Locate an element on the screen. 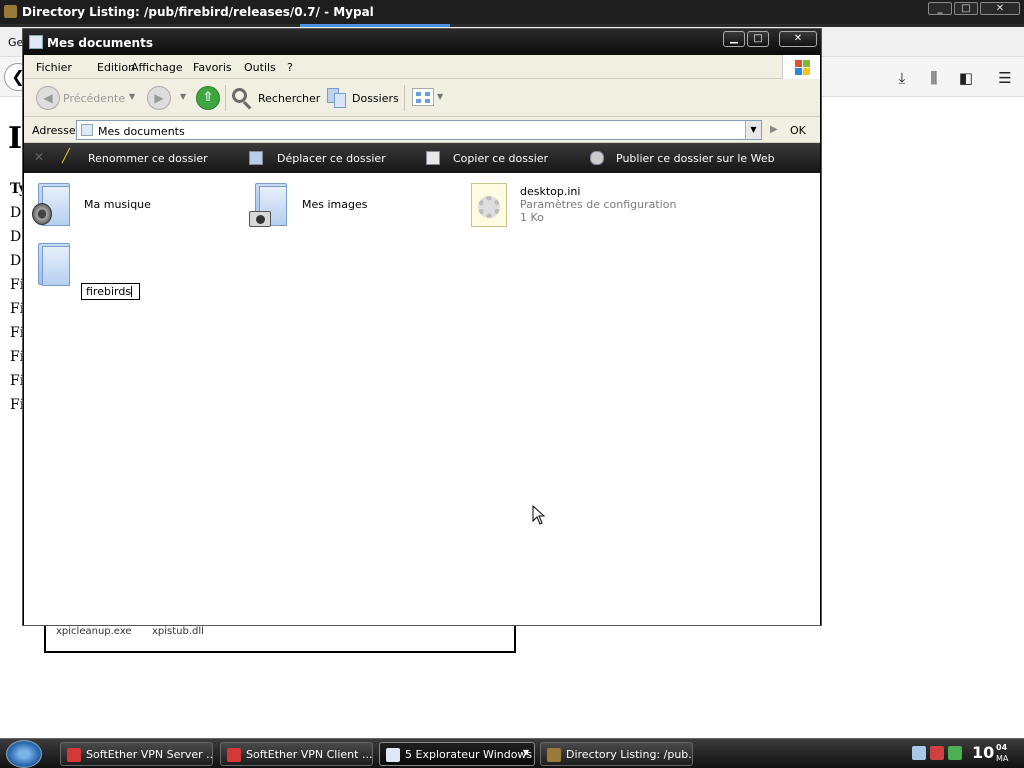  network-icon is located at coordinates (919, 753).